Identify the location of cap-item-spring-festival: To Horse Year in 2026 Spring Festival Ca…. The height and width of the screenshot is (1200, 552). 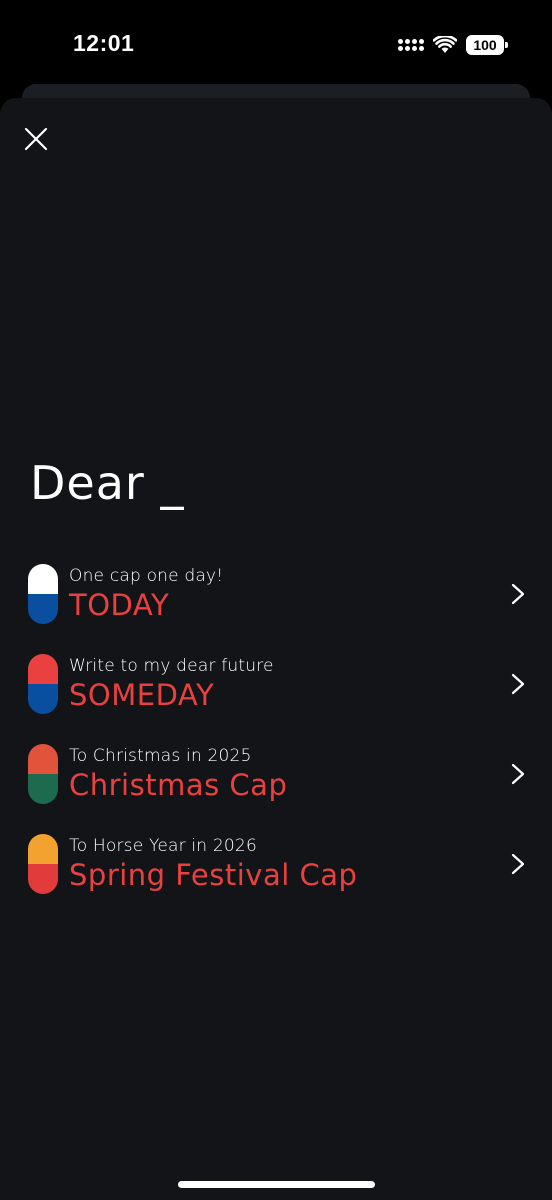
(276, 877).